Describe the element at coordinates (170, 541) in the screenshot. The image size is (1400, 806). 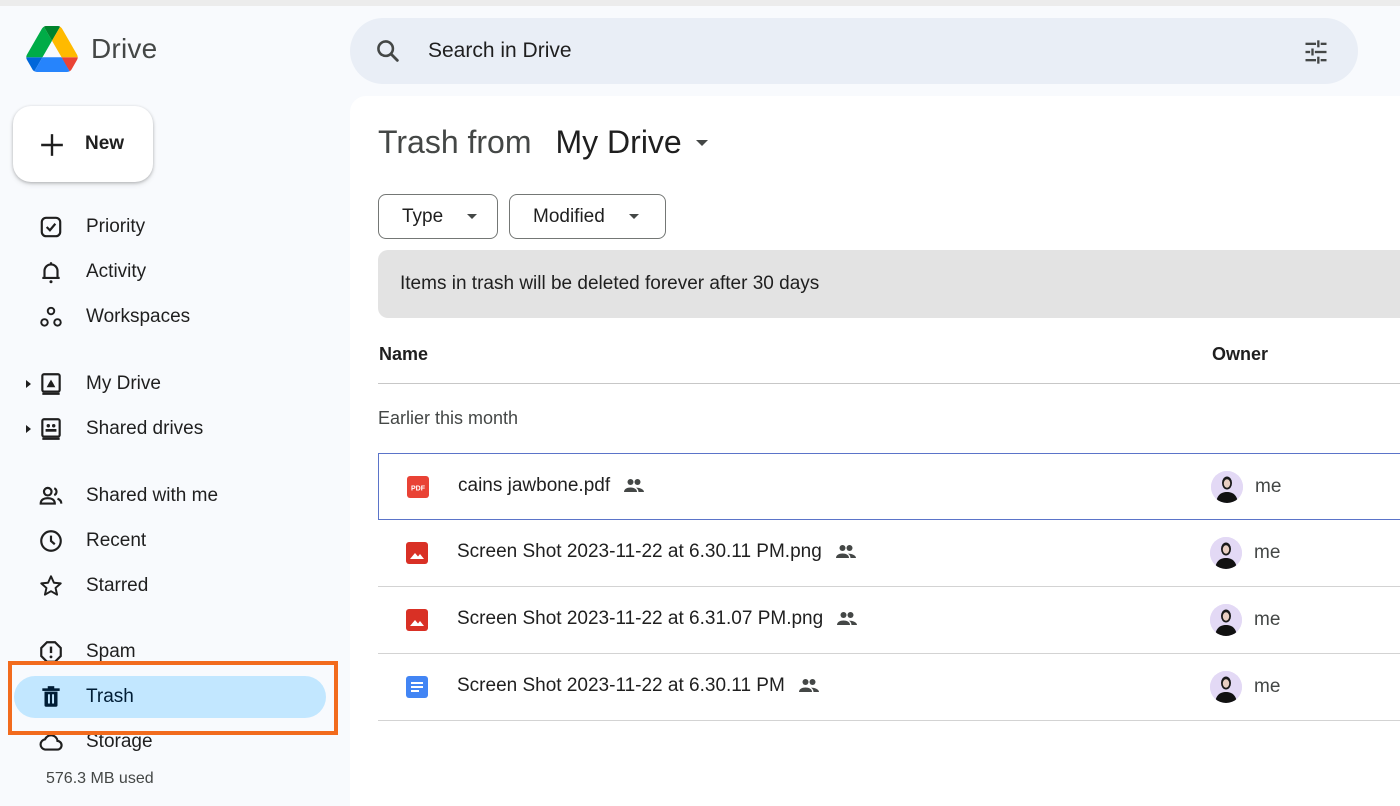
I see `sidebar-item-recent: Recent` at that location.